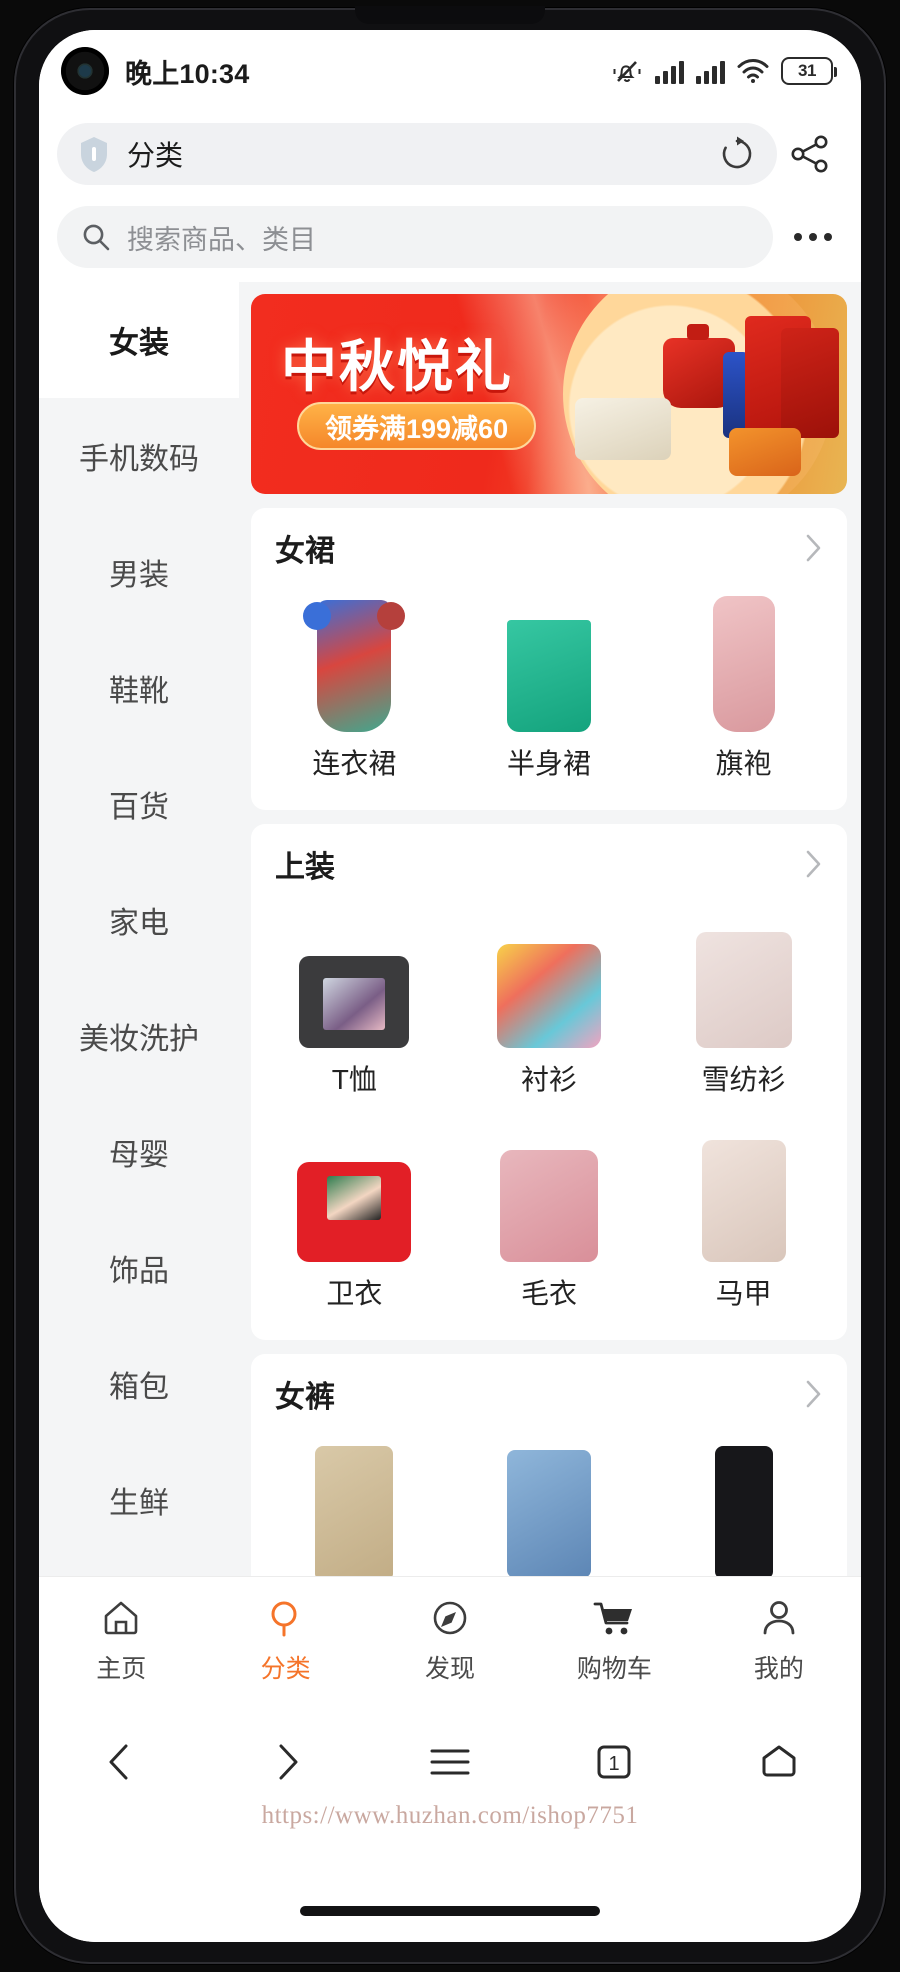 This screenshot has width=900, height=1972. What do you see at coordinates (305, 867) in the screenshot?
I see `section-title: 上装` at bounding box center [305, 867].